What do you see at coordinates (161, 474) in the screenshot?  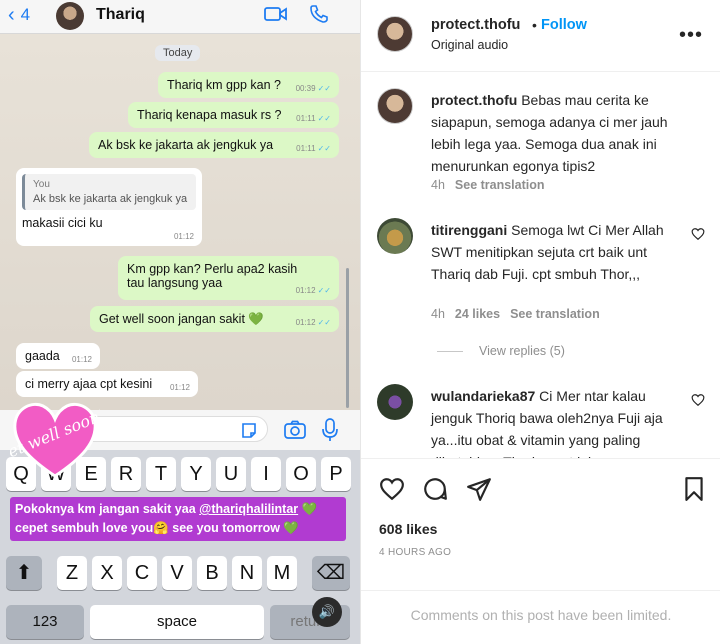 I see `key-t: T` at bounding box center [161, 474].